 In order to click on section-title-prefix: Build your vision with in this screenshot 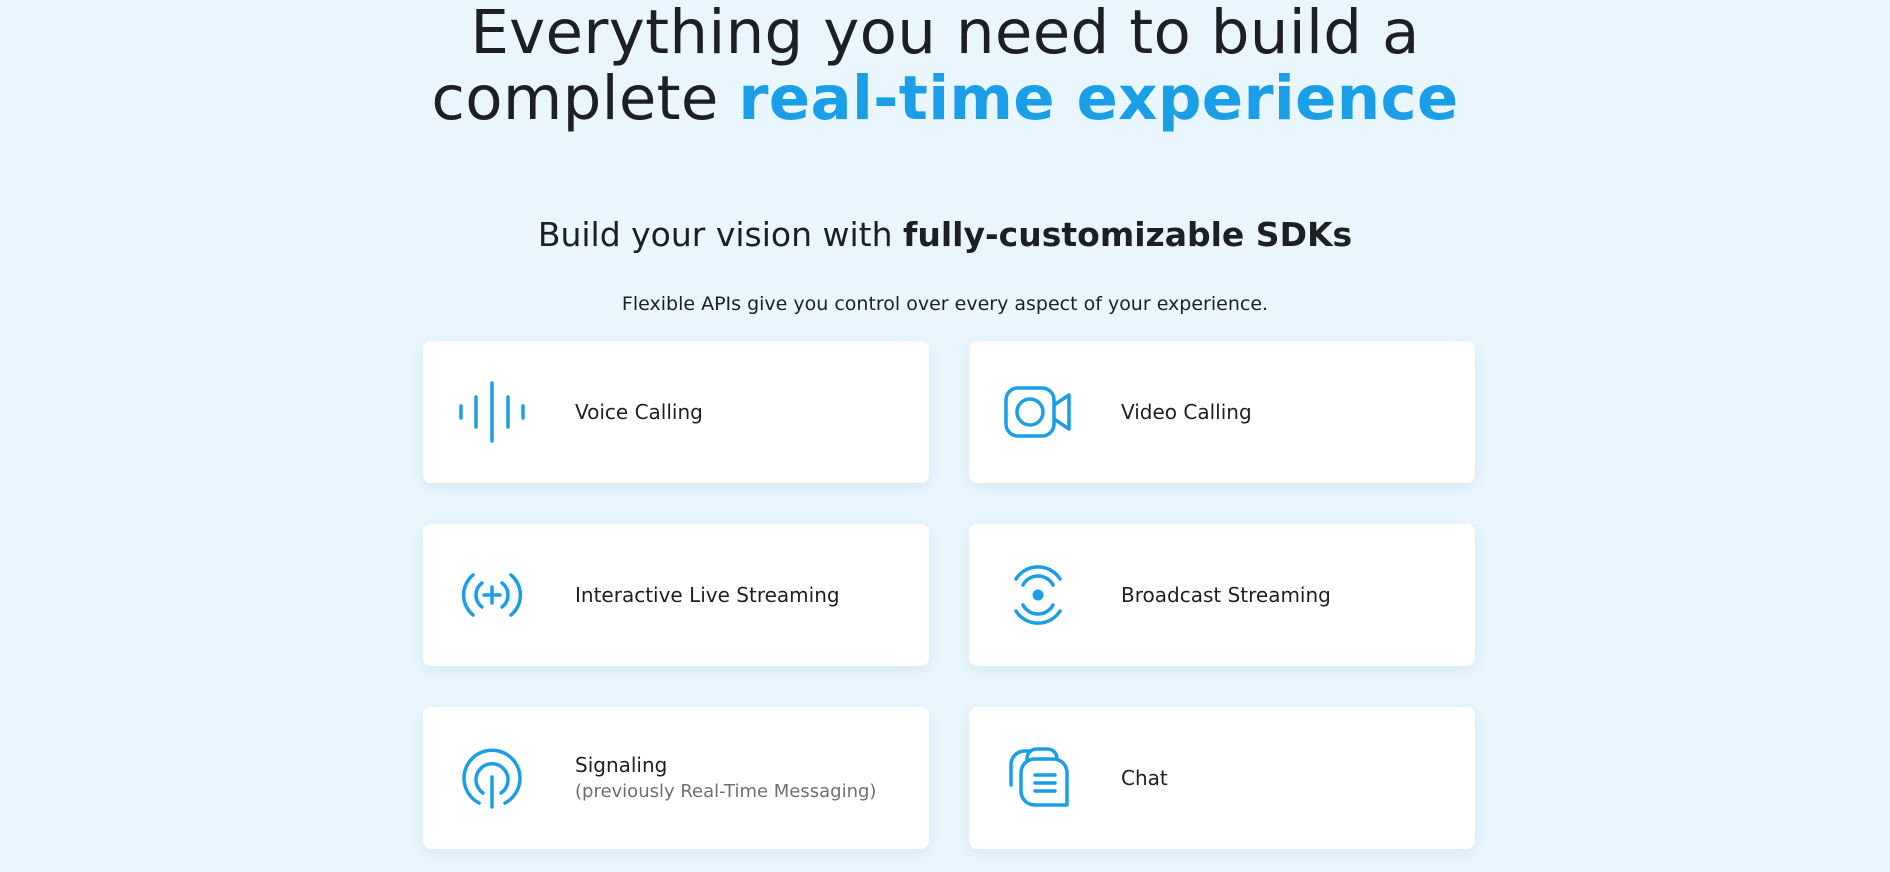, I will do `click(720, 234)`.